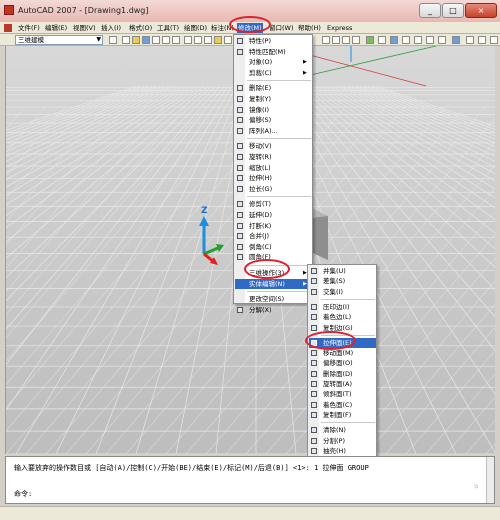  Describe the element at coordinates (273, 62) in the screenshot. I see `modify-menu-item-2: 对象(O) ▶` at that location.